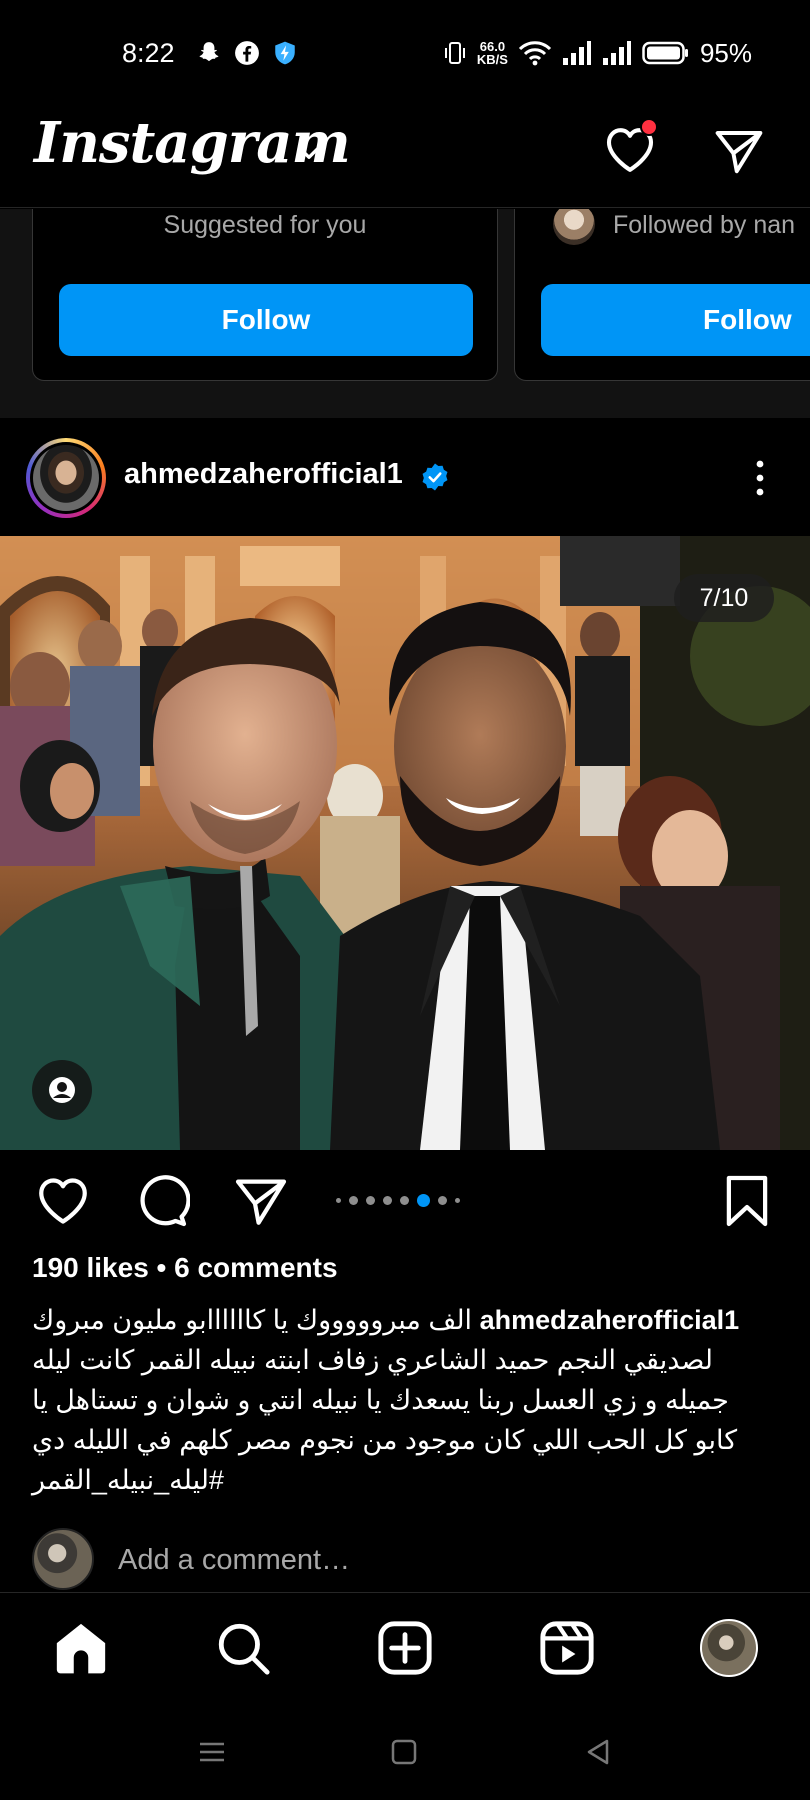  I want to click on post-username: ahmedzaherofficial1, so click(263, 474).